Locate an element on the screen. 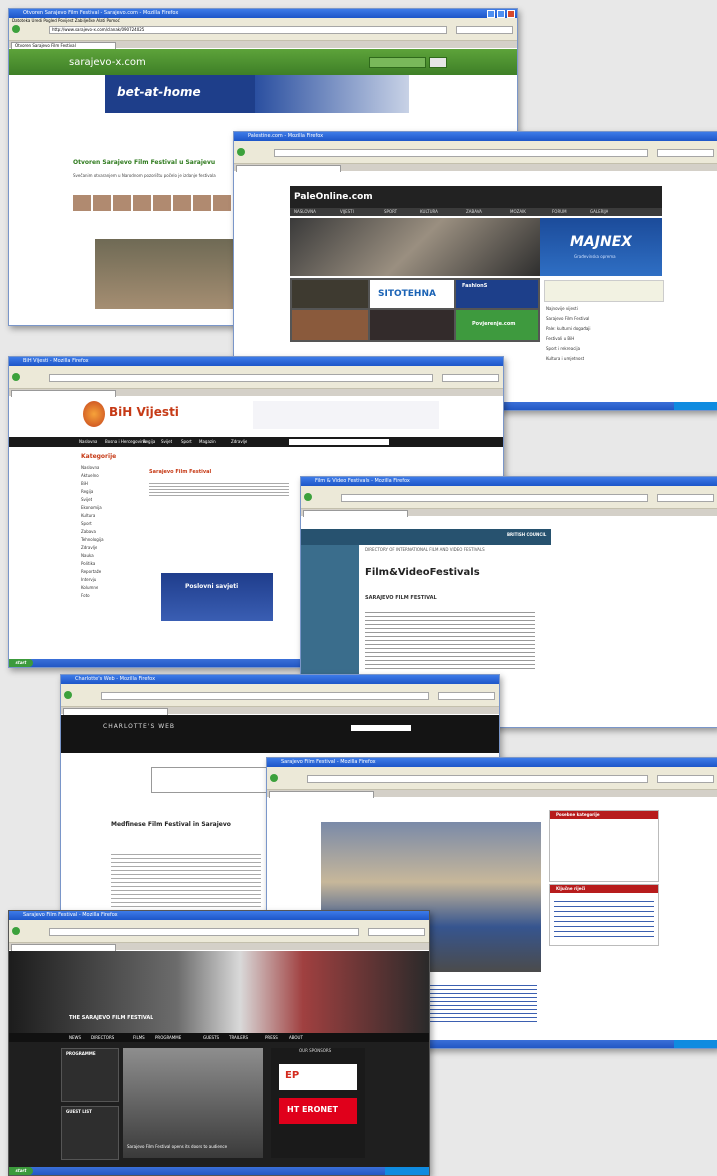  tag-cloud is located at coordinates (604, 917).